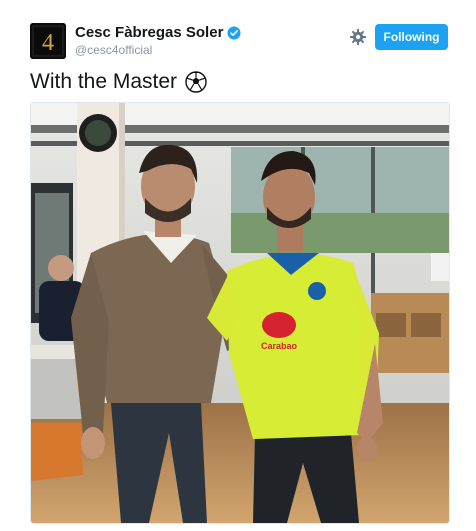 Image resolution: width=476 pixels, height=531 pixels. I want to click on author-display-name: Cesc Fàbregas Soler, so click(149, 32).